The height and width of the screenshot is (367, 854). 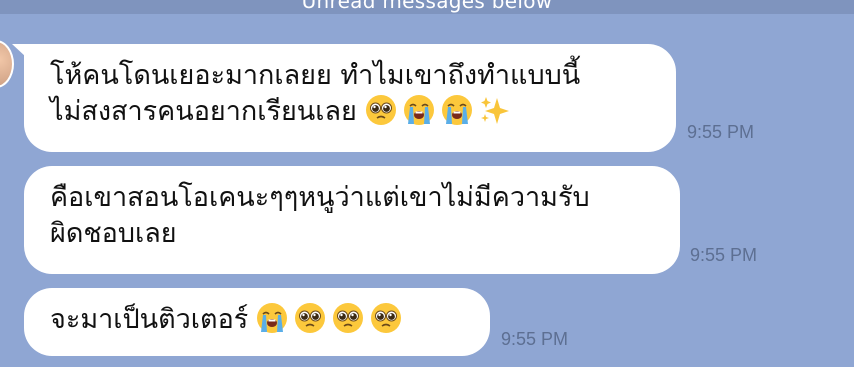 What do you see at coordinates (26, 57) in the screenshot?
I see `bubble-tail` at bounding box center [26, 57].